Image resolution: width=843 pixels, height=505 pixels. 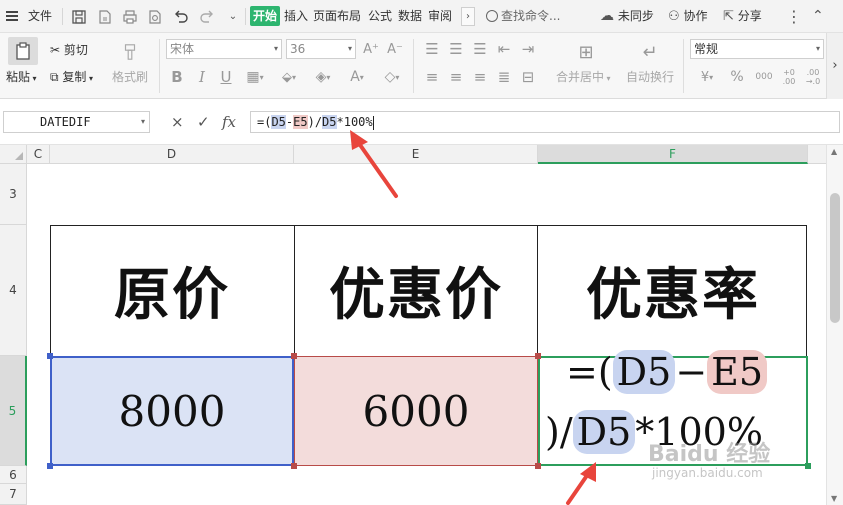 I want to click on undo-icon, so click(x=181, y=16).